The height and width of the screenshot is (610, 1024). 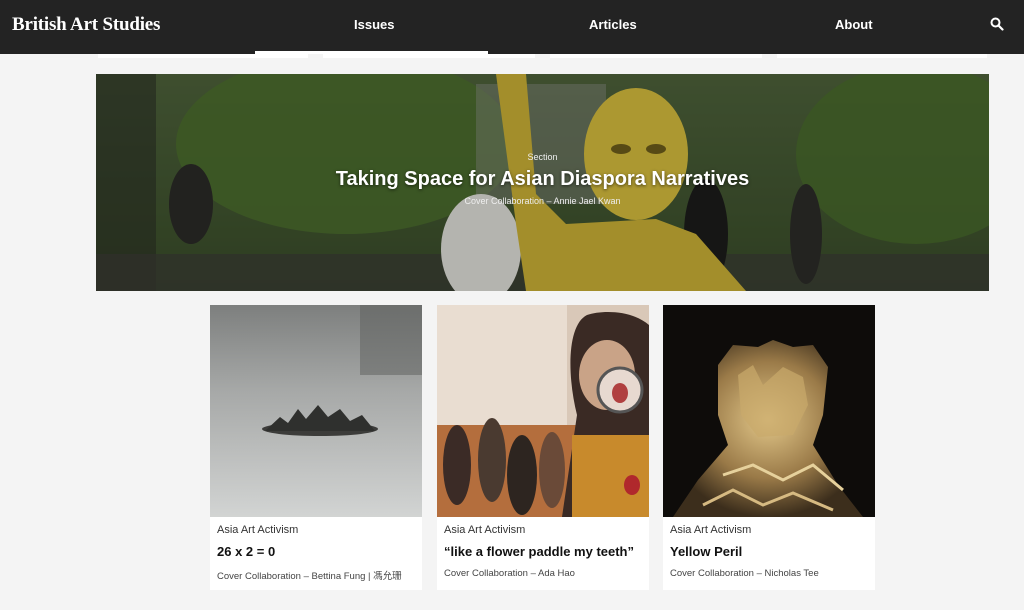 What do you see at coordinates (744, 573) in the screenshot?
I see `card-credit: Cover Collaboration – Nicholas Tee` at bounding box center [744, 573].